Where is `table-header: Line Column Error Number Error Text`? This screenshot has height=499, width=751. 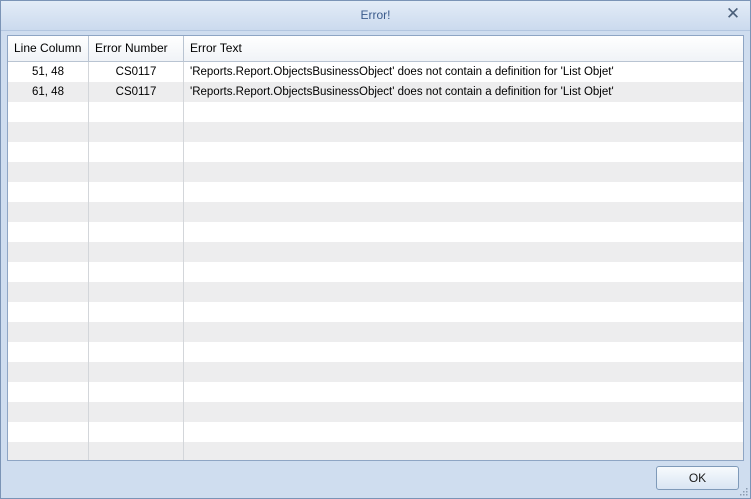
table-header: Line Column Error Number Error Text is located at coordinates (375, 49).